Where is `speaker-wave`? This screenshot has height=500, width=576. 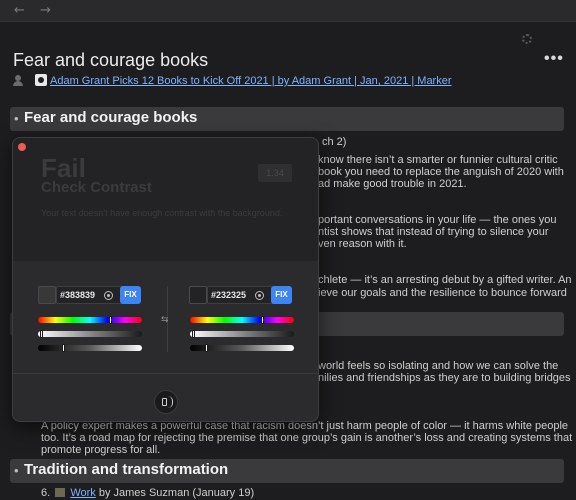
speaker-wave is located at coordinates (170, 402).